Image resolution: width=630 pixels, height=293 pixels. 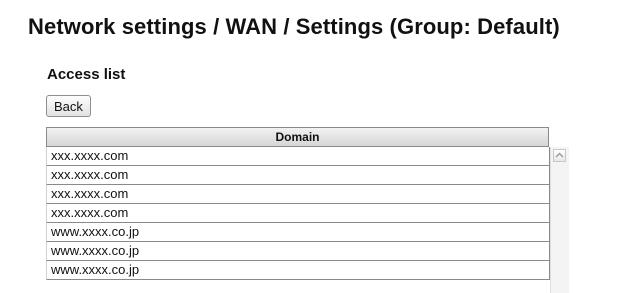 What do you see at coordinates (559, 220) in the screenshot?
I see `vertical-scrollbar` at bounding box center [559, 220].